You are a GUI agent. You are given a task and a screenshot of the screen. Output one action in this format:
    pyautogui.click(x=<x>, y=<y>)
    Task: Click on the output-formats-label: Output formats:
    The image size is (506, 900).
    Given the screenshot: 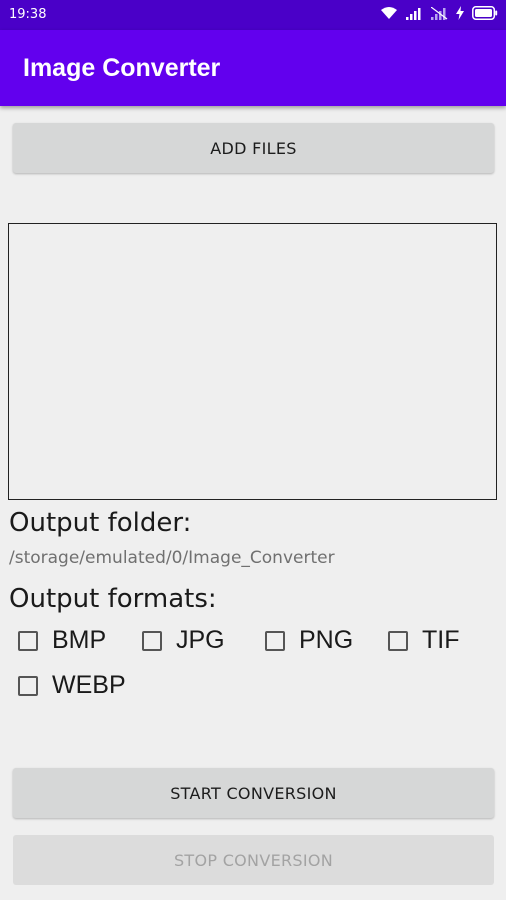 What is the action you would take?
    pyautogui.click(x=113, y=599)
    